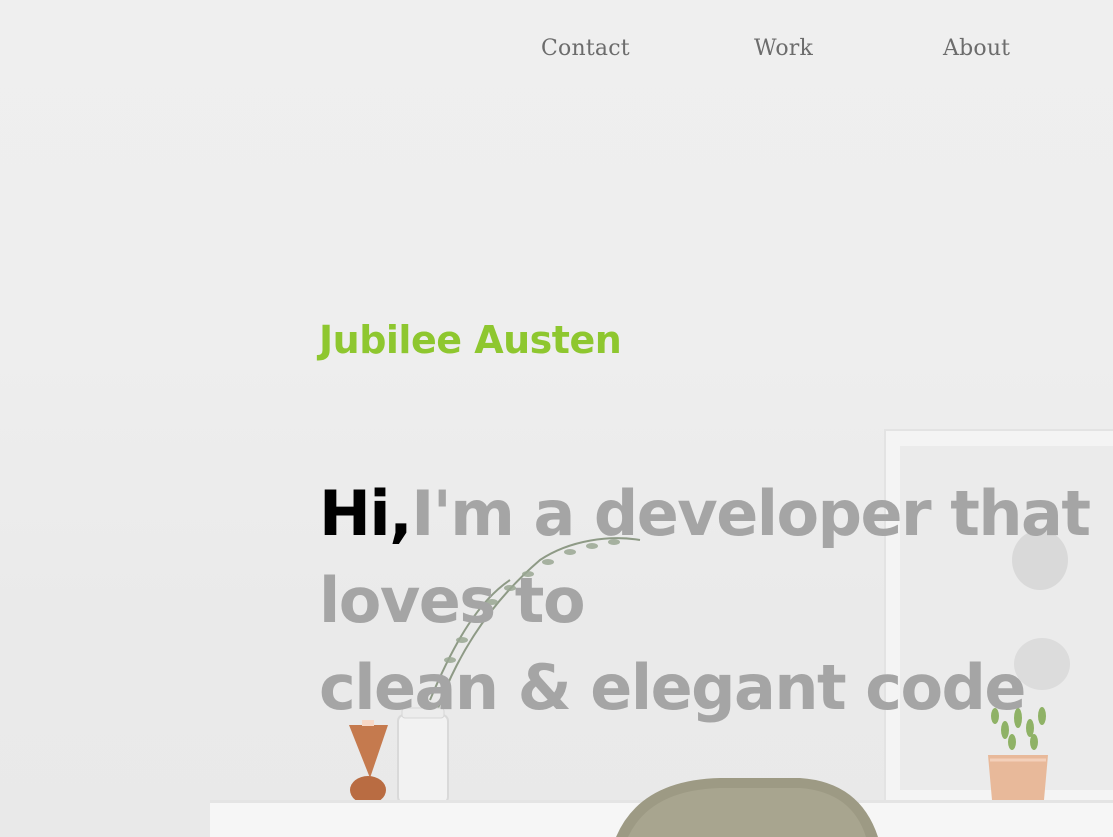 This screenshot has height=837, width=1113. I want to click on main-nav: Contact Work About, so click(556, 52).